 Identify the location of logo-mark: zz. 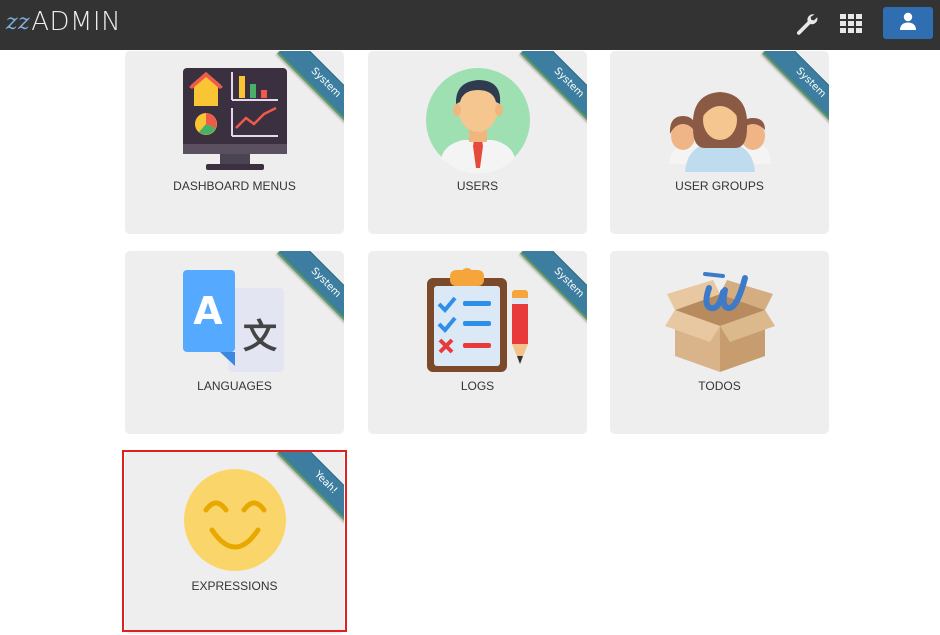
(18, 22).